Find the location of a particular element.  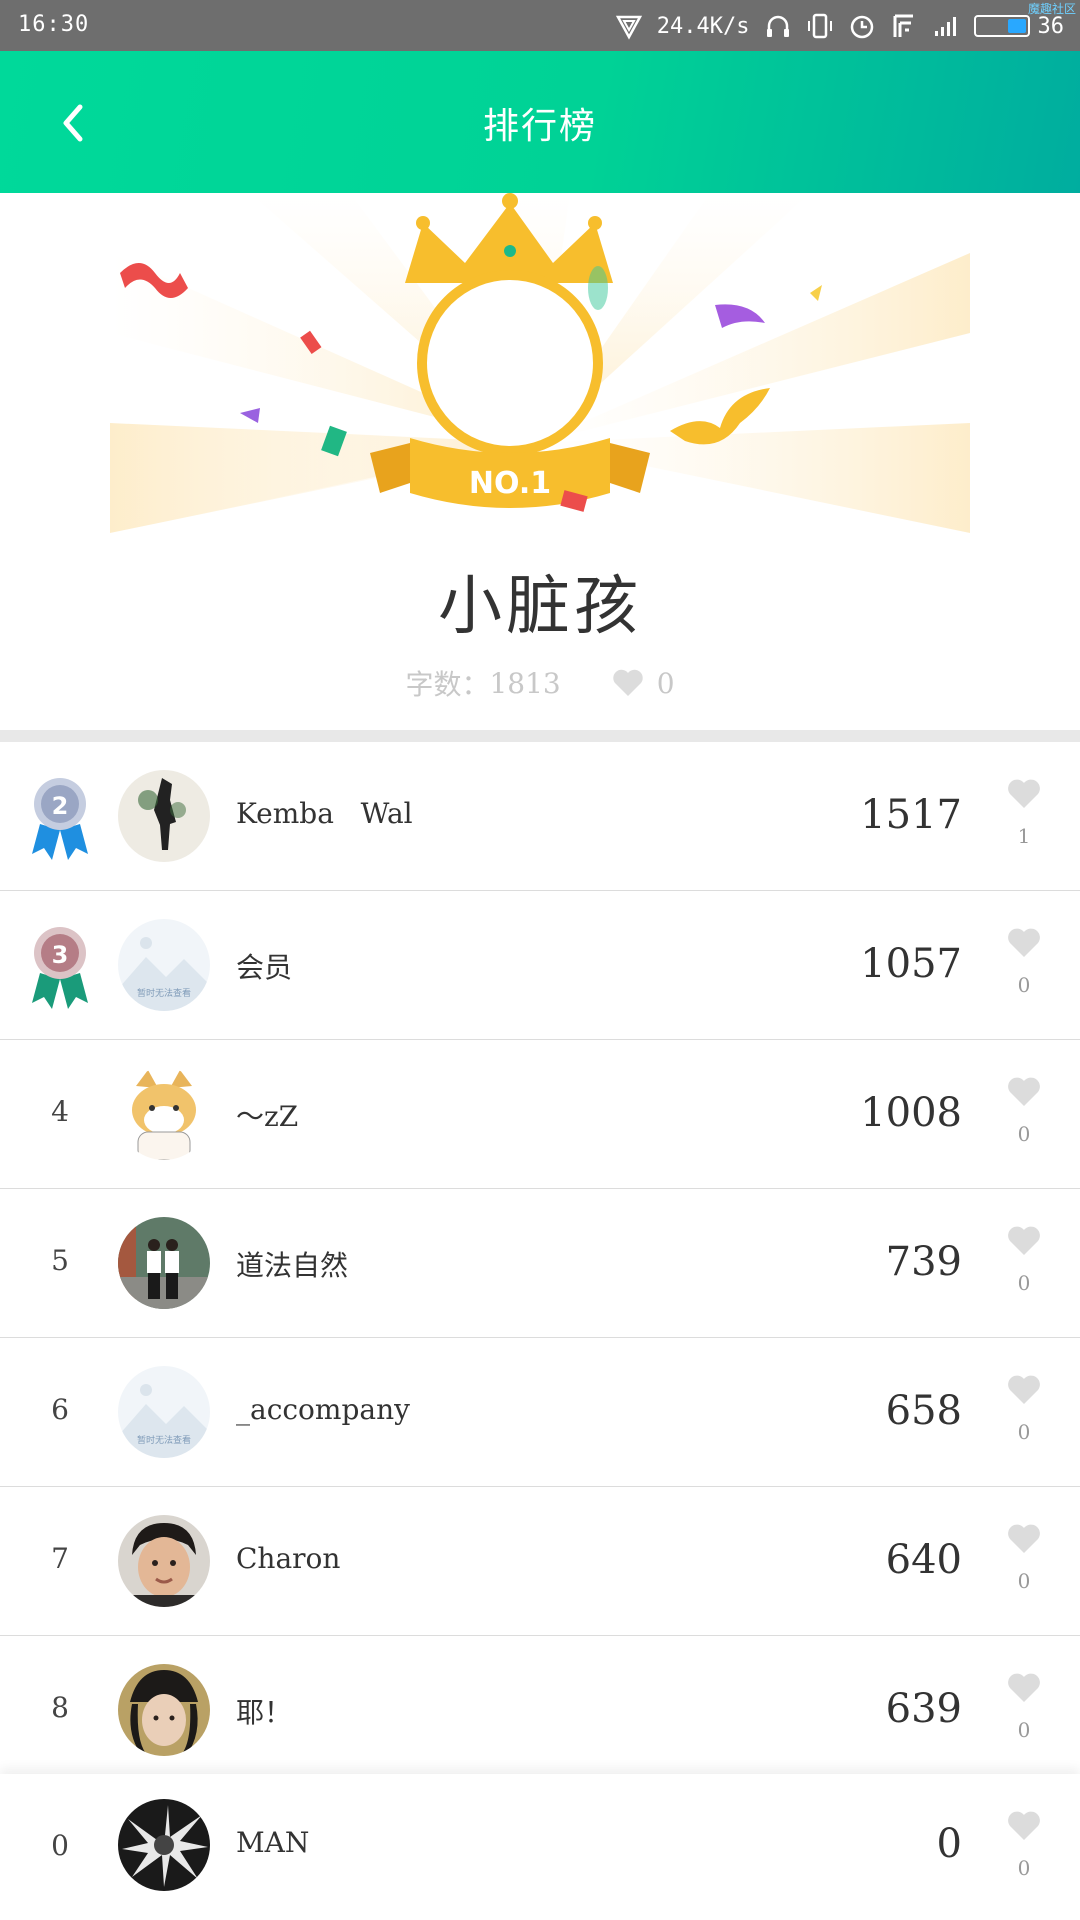

list-item: 3 暂时无法查看 会员 1057 0 is located at coordinates (540, 965).